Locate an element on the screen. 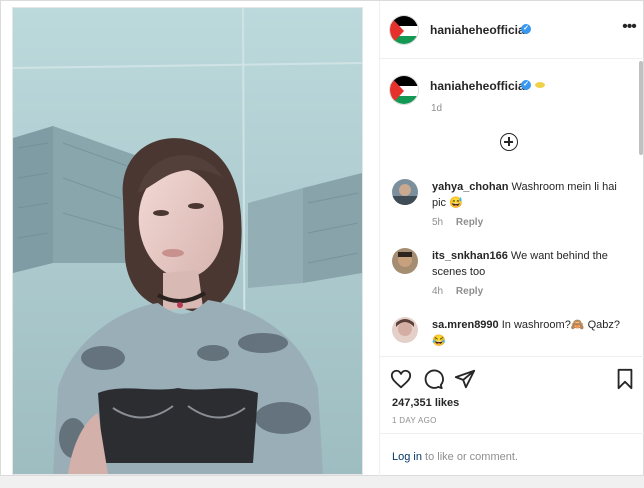  caption-avatar is located at coordinates (404, 90).